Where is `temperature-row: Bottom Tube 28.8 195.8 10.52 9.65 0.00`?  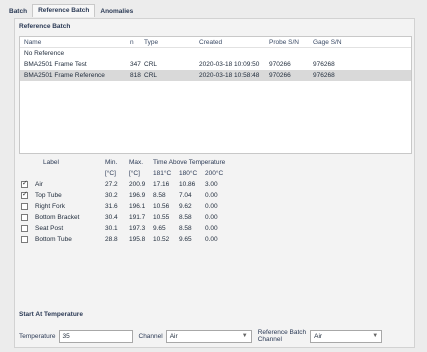 temperature-row: Bottom Tube 28.8 195.8 10.52 9.65 0.00 is located at coordinates (215, 239).